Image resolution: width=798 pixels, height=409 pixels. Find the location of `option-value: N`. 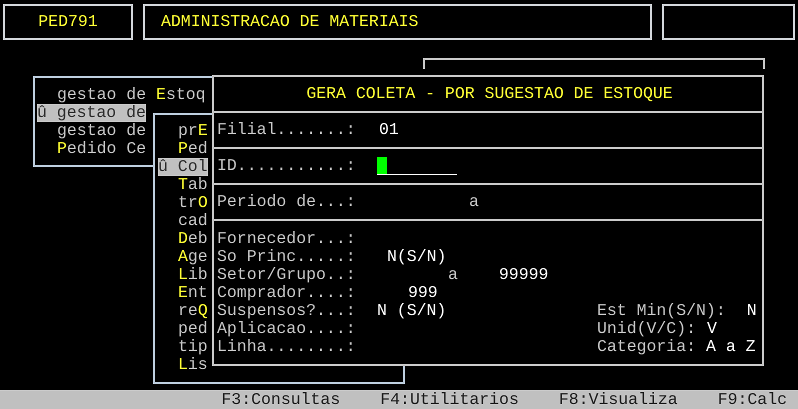

option-value: N is located at coordinates (751, 311).